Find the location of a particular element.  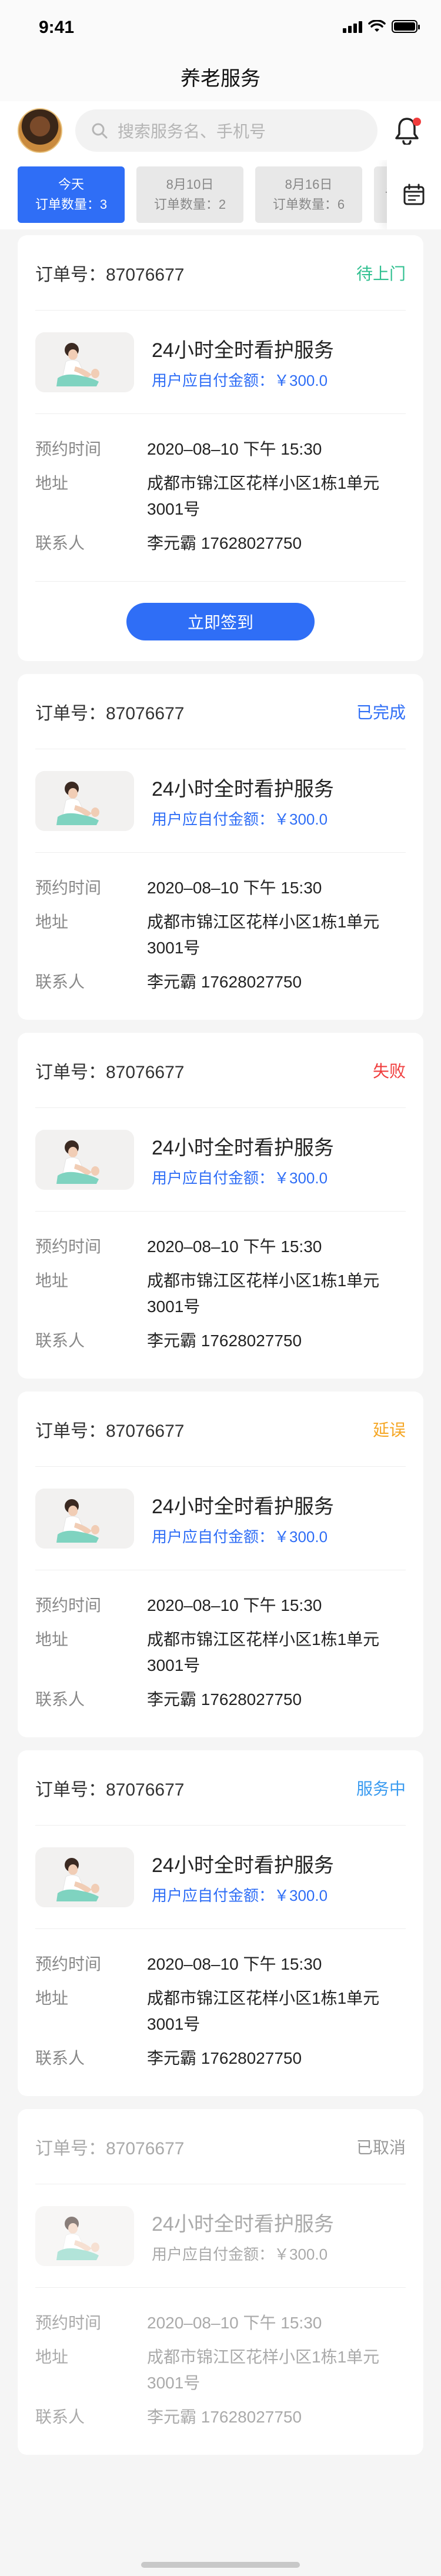

signal-icon is located at coordinates (352, 26).